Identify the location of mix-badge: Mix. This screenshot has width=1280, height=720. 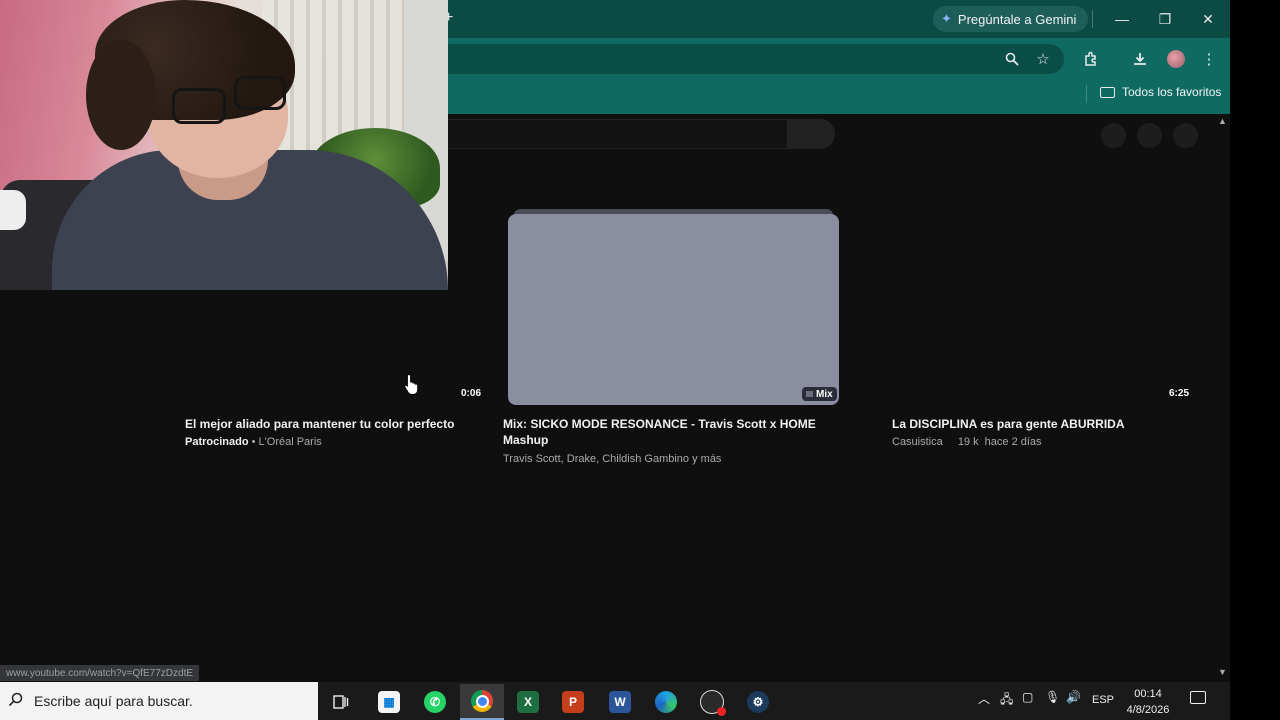
(819, 394).